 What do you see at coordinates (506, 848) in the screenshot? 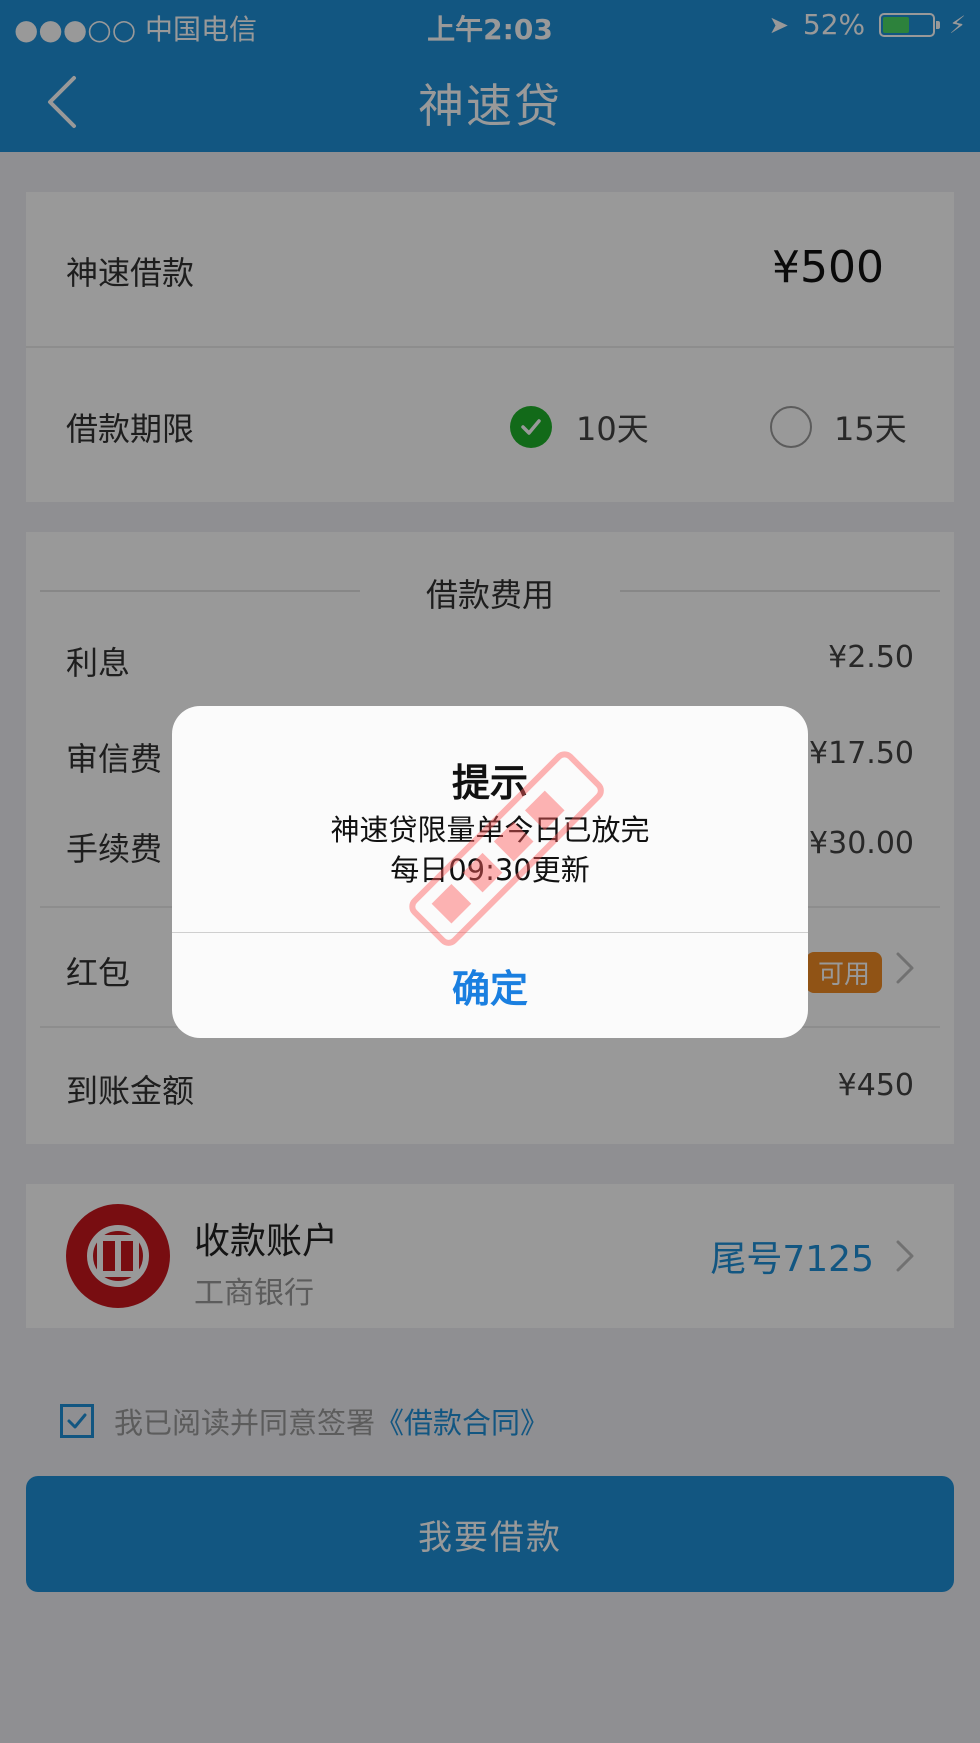
I see `watermark-stamp` at bounding box center [506, 848].